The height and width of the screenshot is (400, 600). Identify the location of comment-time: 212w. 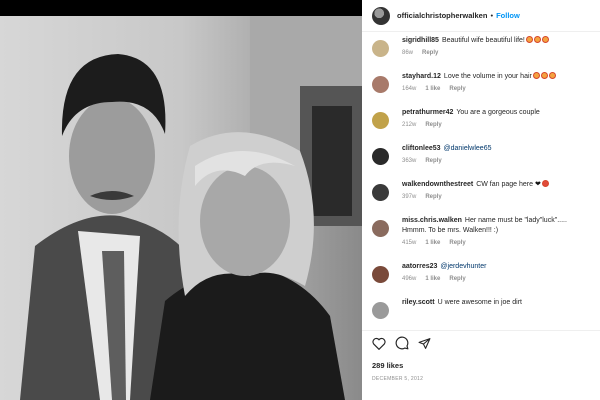
(409, 125).